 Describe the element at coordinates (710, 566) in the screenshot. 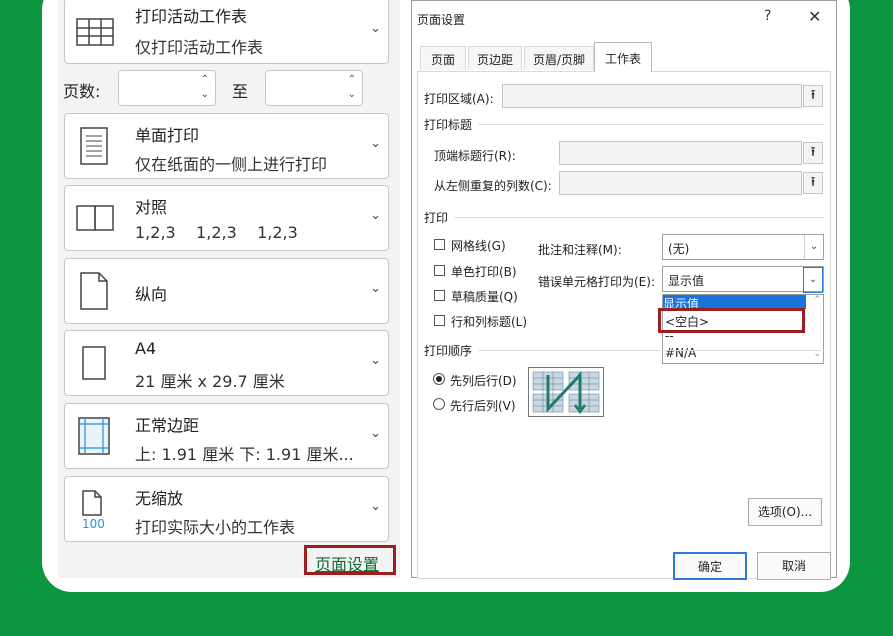

I see `ok-button: 确定` at that location.